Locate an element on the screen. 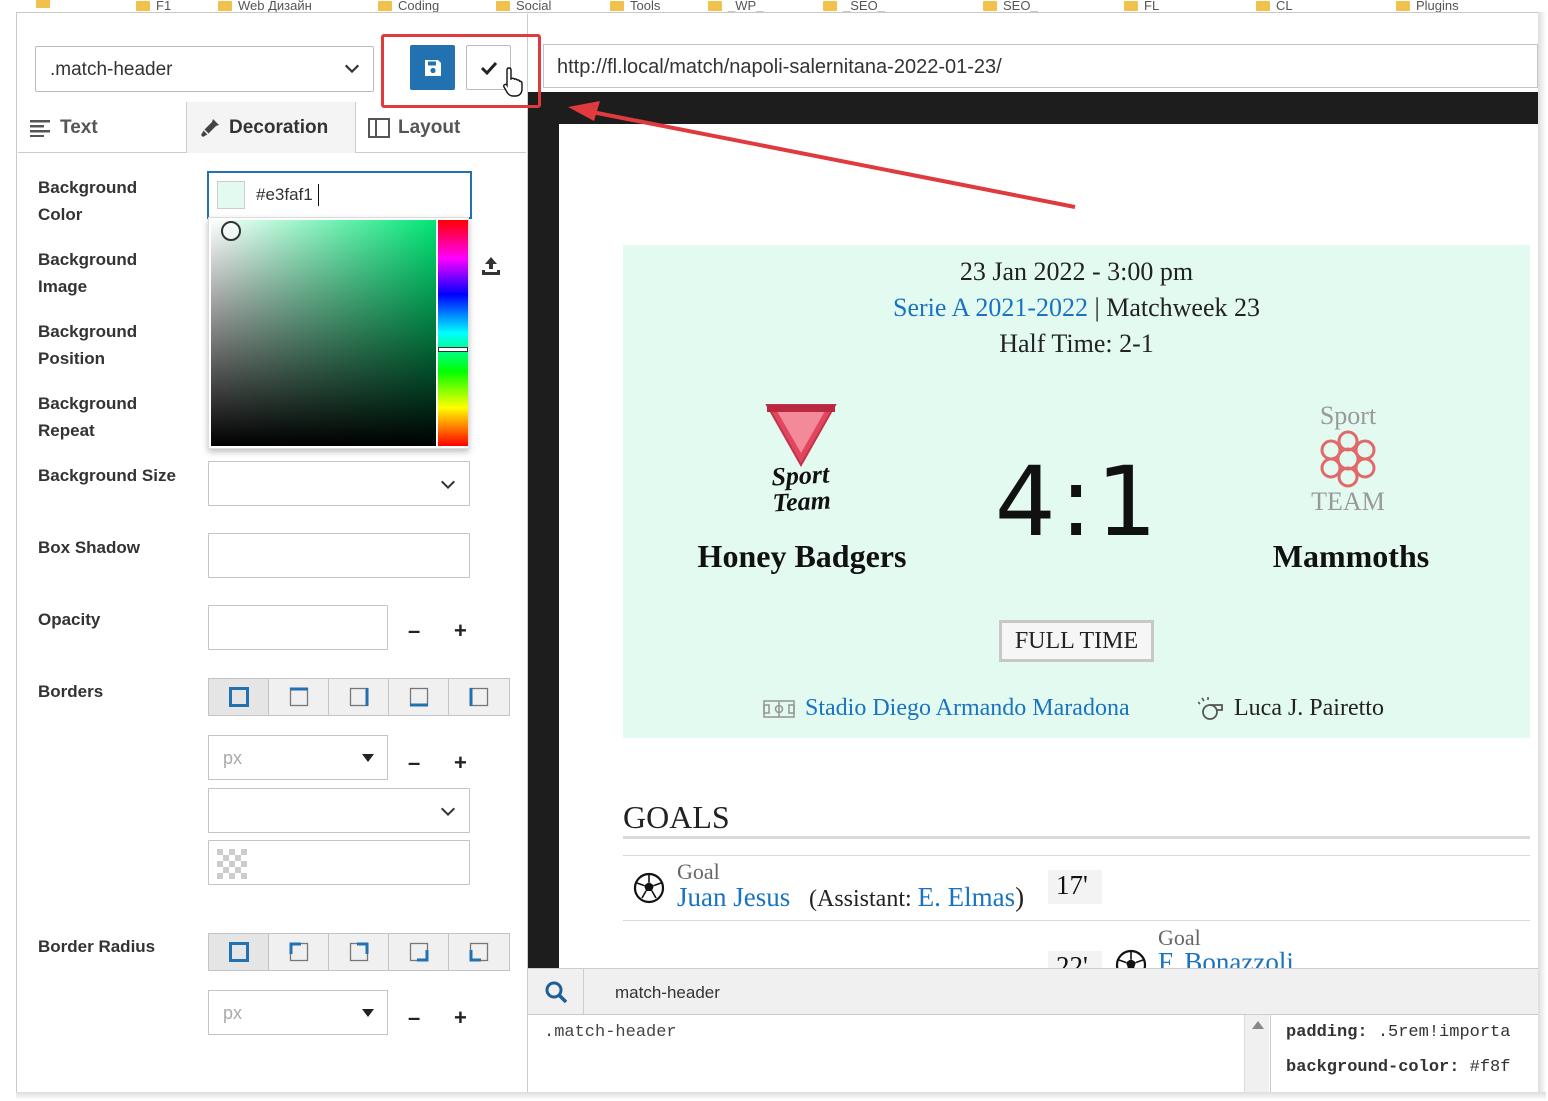 The height and width of the screenshot is (1101, 1548). field-label-background-size: Background Size is located at coordinates (107, 475).